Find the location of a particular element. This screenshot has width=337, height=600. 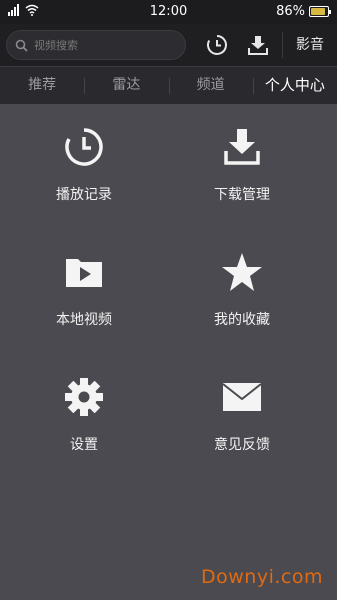

menu-item-favorites: 我的收藏 is located at coordinates (242, 291).